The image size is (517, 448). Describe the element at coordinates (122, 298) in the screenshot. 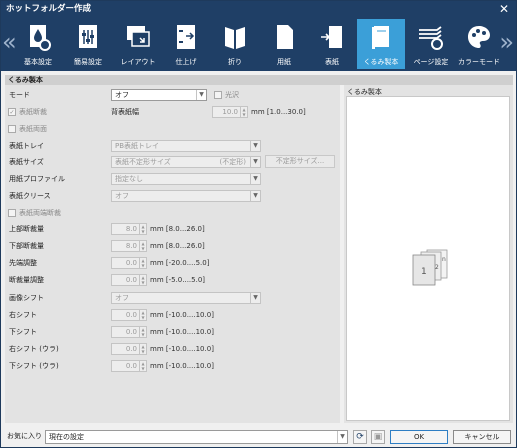

I see `image-shift-value: オフ` at that location.